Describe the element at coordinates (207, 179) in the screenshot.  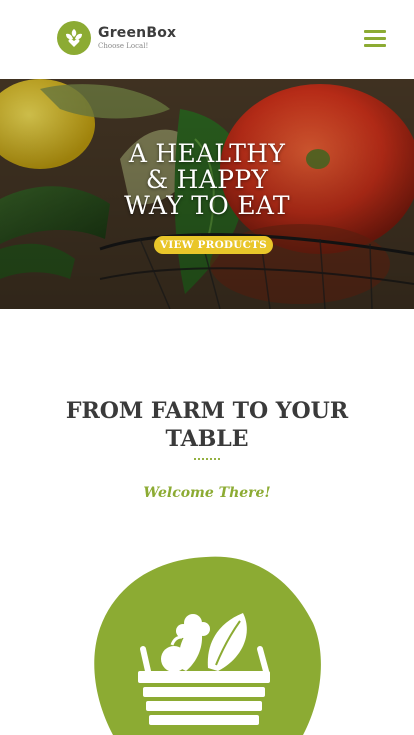
I see `hero-title: A HEALTHY & HAPPY WAY TO EAT` at that location.